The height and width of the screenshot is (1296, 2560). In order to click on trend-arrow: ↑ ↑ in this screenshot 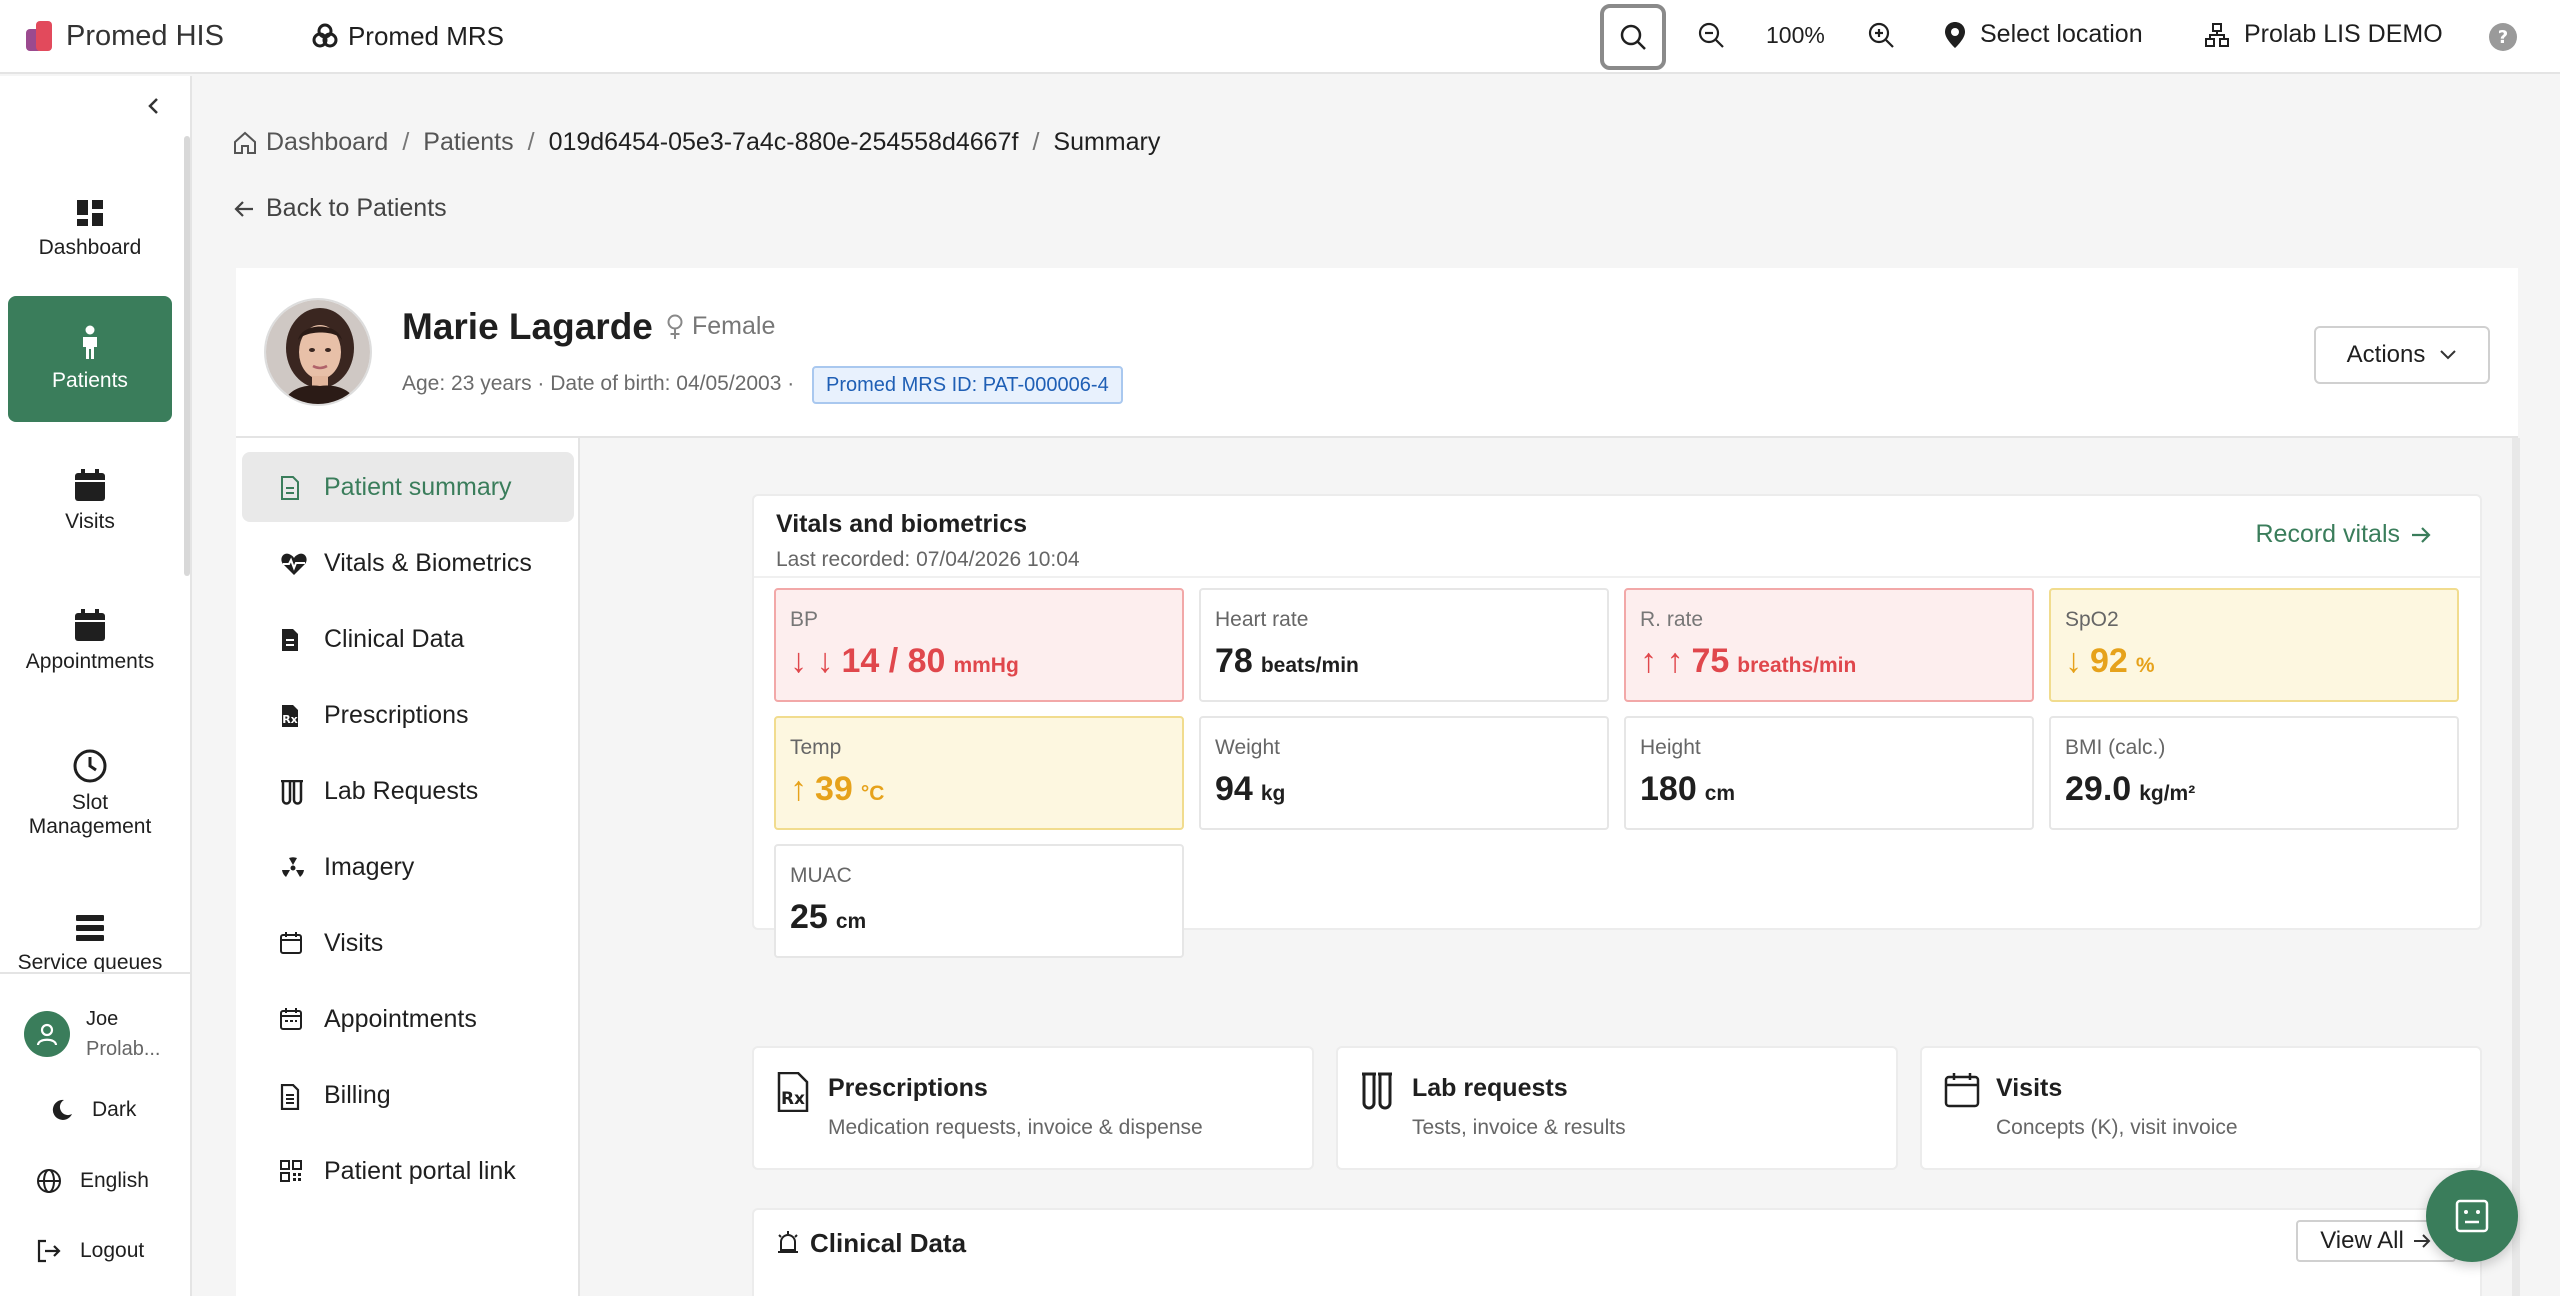, I will do `click(1662, 661)`.